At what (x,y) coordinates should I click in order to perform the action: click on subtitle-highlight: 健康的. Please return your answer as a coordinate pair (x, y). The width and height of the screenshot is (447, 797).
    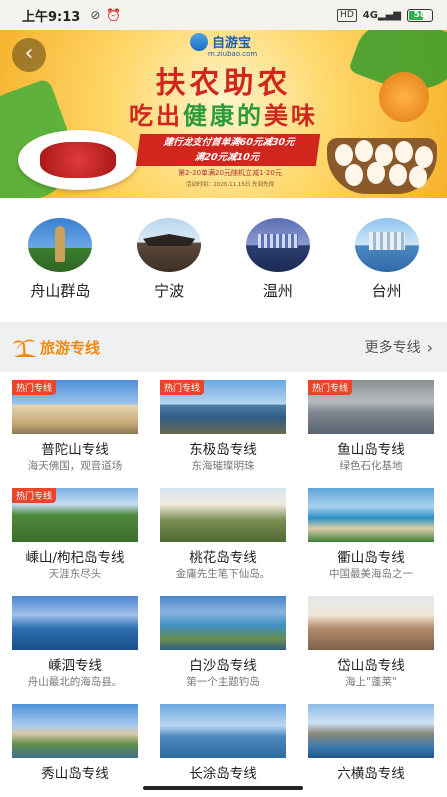
    Looking at the image, I should click on (223, 116).